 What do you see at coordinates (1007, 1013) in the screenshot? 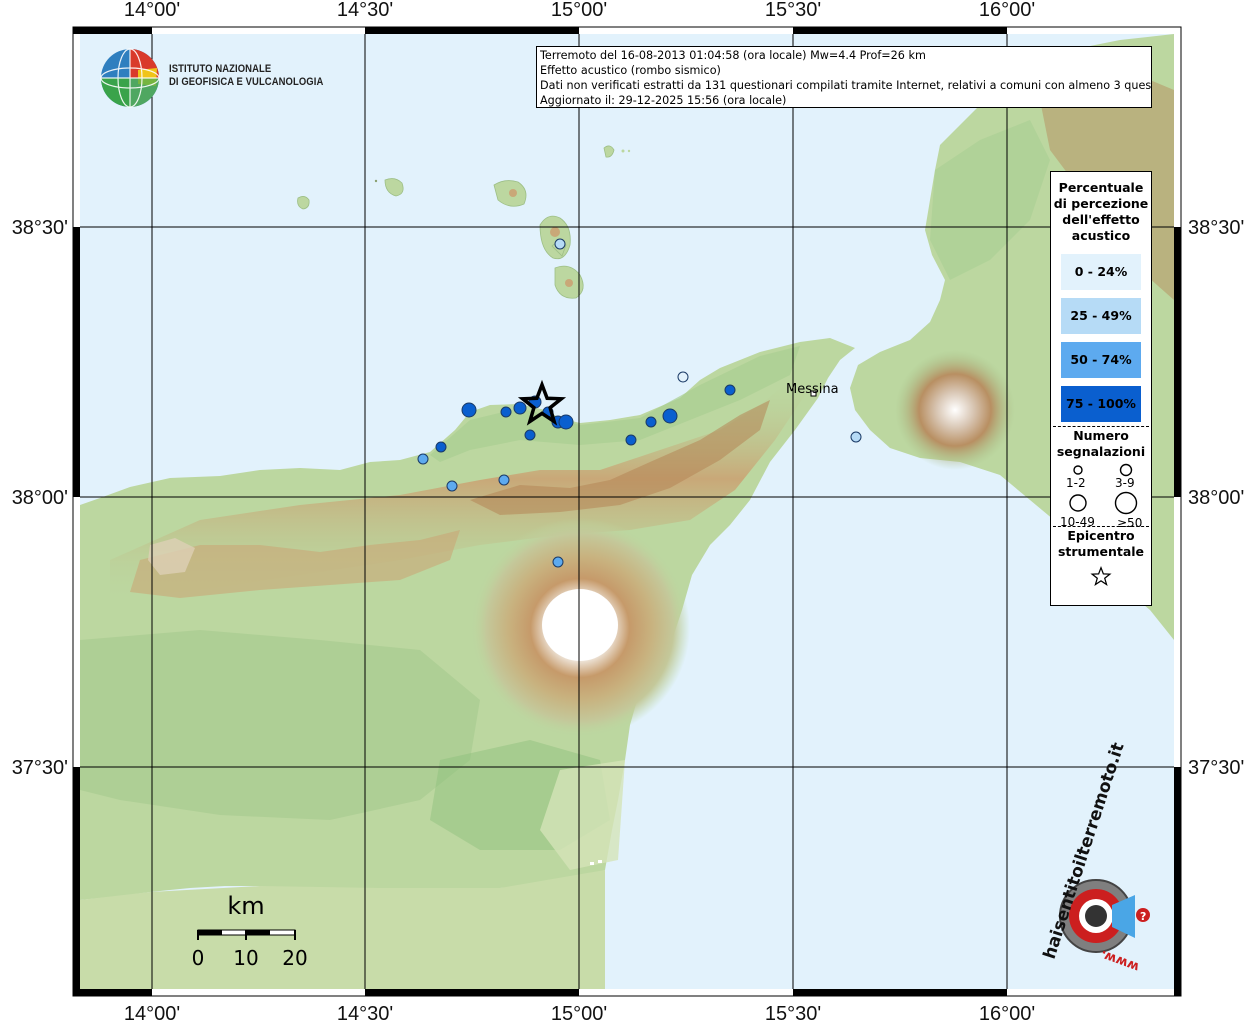
I see `lon-bottom-1600: 16°00'` at bounding box center [1007, 1013].